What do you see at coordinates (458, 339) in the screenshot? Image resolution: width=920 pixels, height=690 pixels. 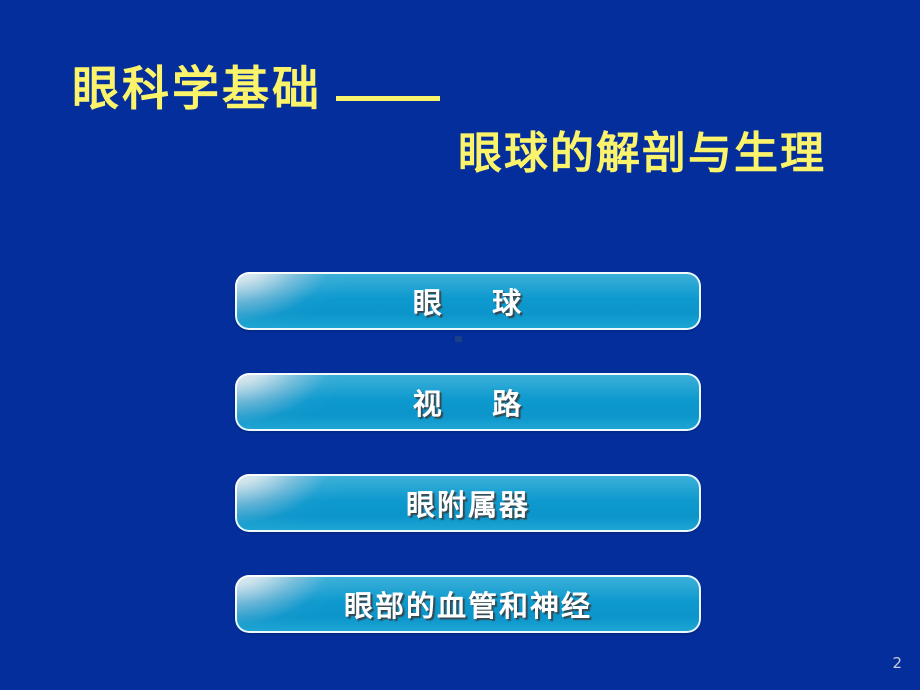 I see `stray-marker-artifact` at bounding box center [458, 339].